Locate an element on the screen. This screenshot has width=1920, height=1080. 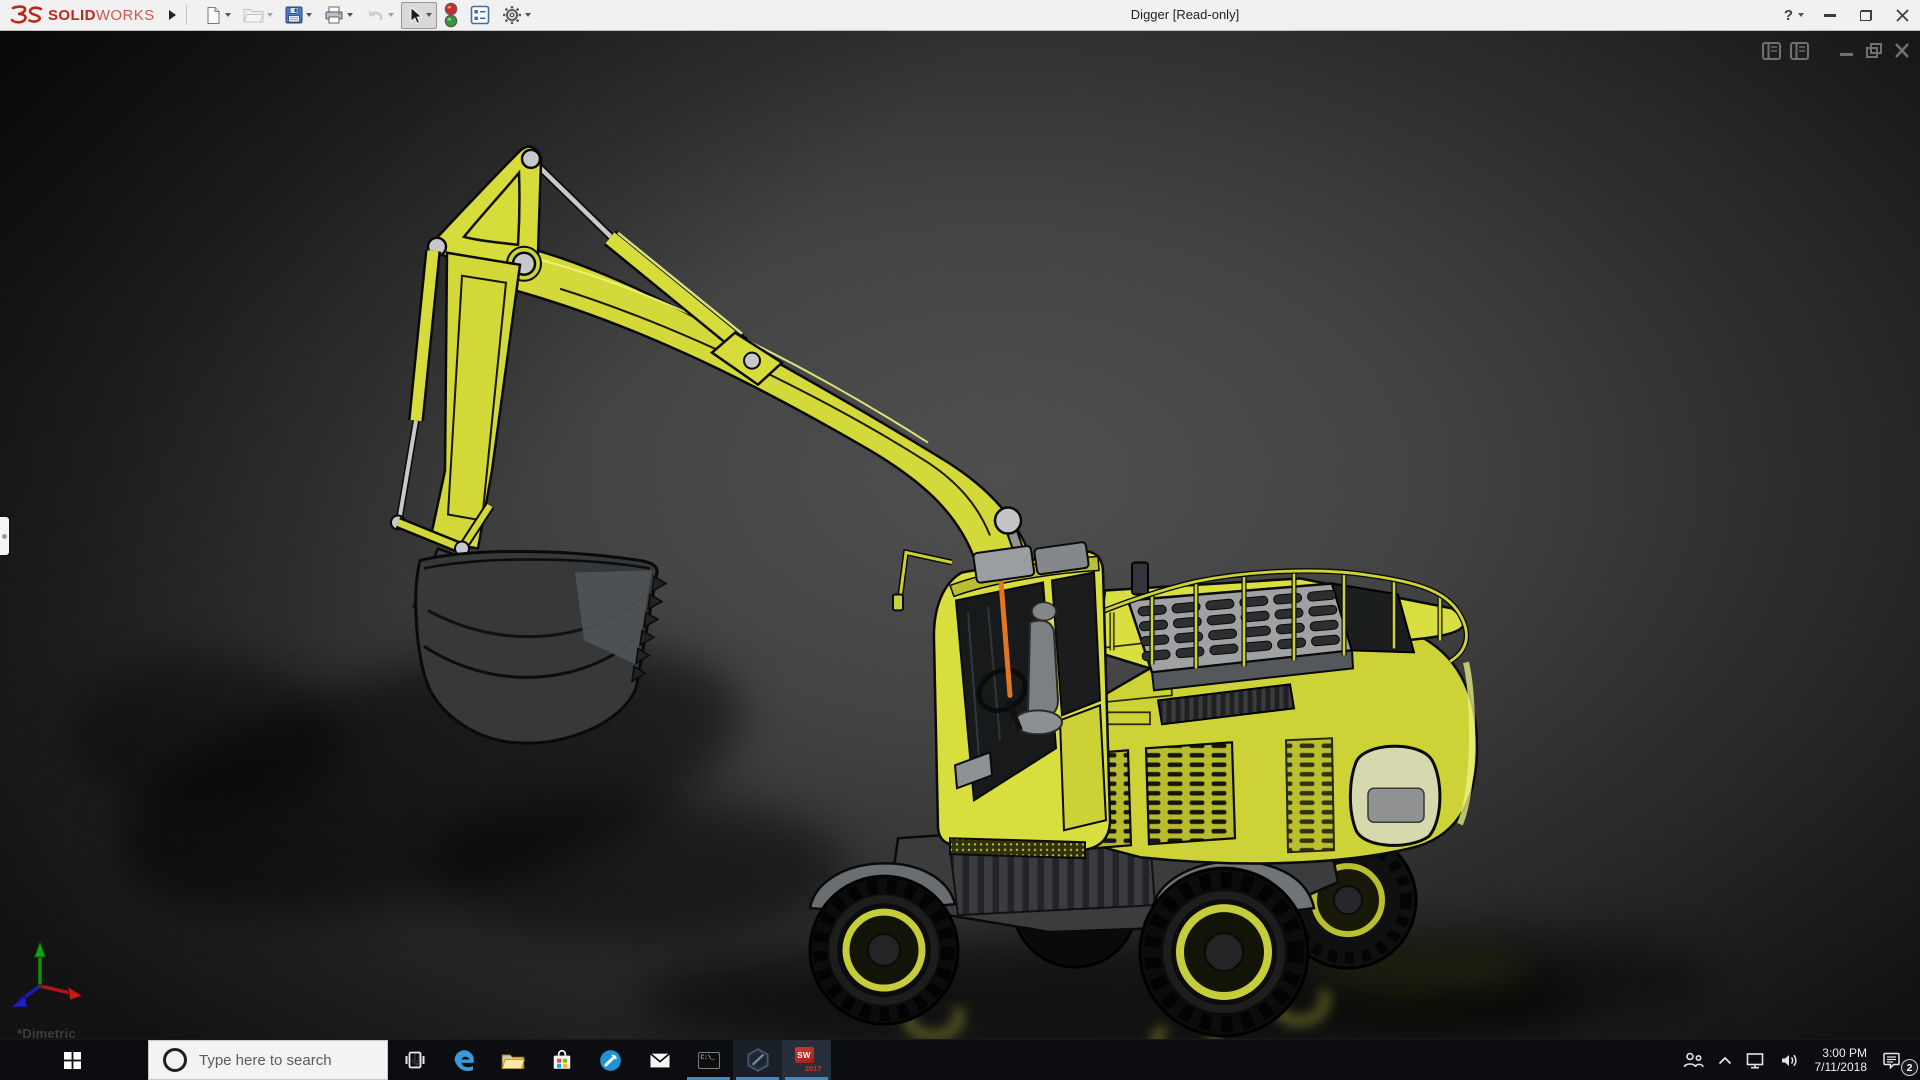
tools-app-button is located at coordinates (610, 1060).